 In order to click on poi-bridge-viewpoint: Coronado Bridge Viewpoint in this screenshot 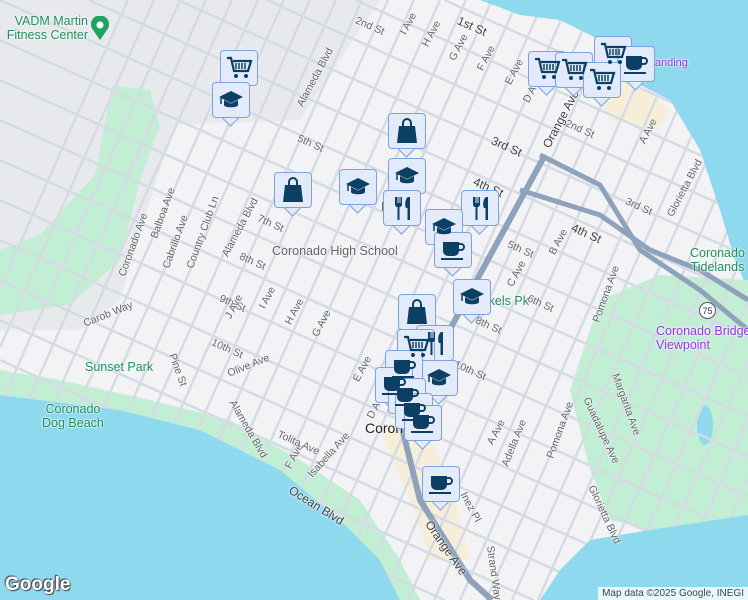, I will do `click(702, 338)`.